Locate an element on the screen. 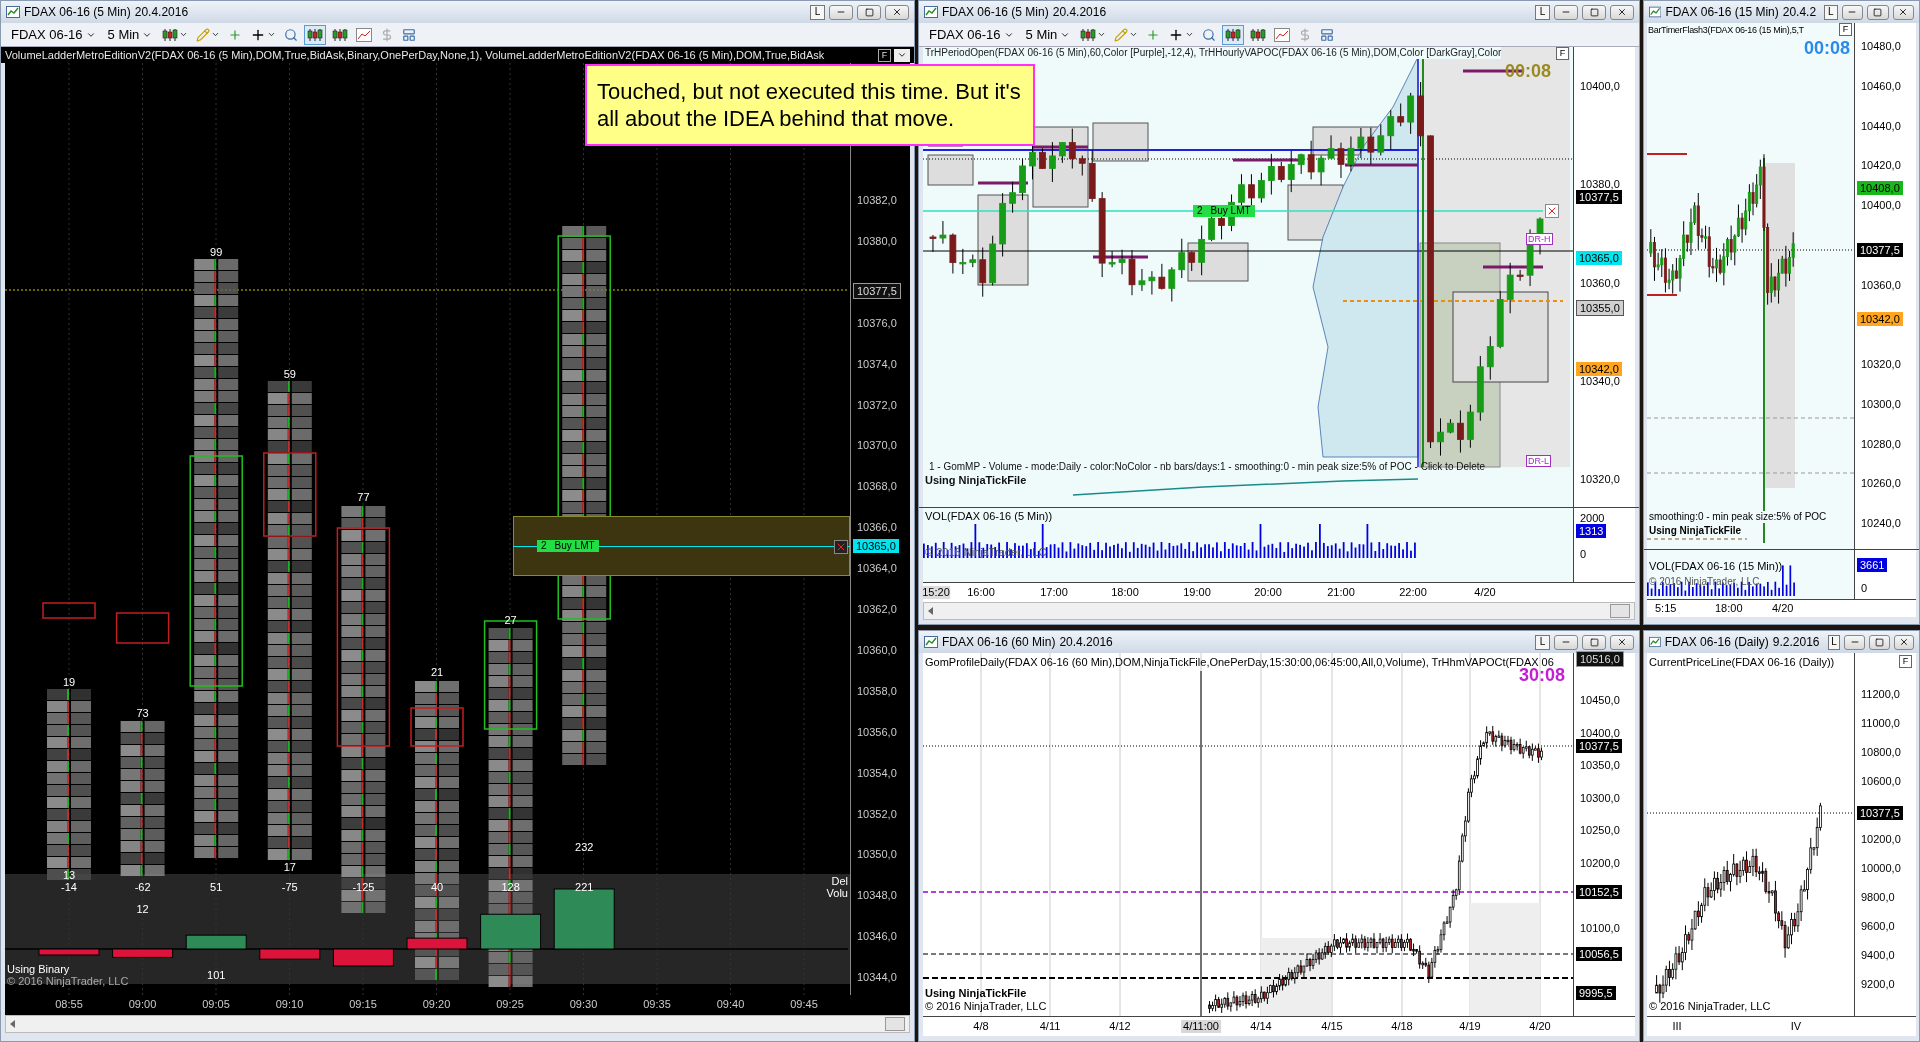 The width and height of the screenshot is (1920, 1042). axis-label: 10340,0 is located at coordinates (1600, 381).